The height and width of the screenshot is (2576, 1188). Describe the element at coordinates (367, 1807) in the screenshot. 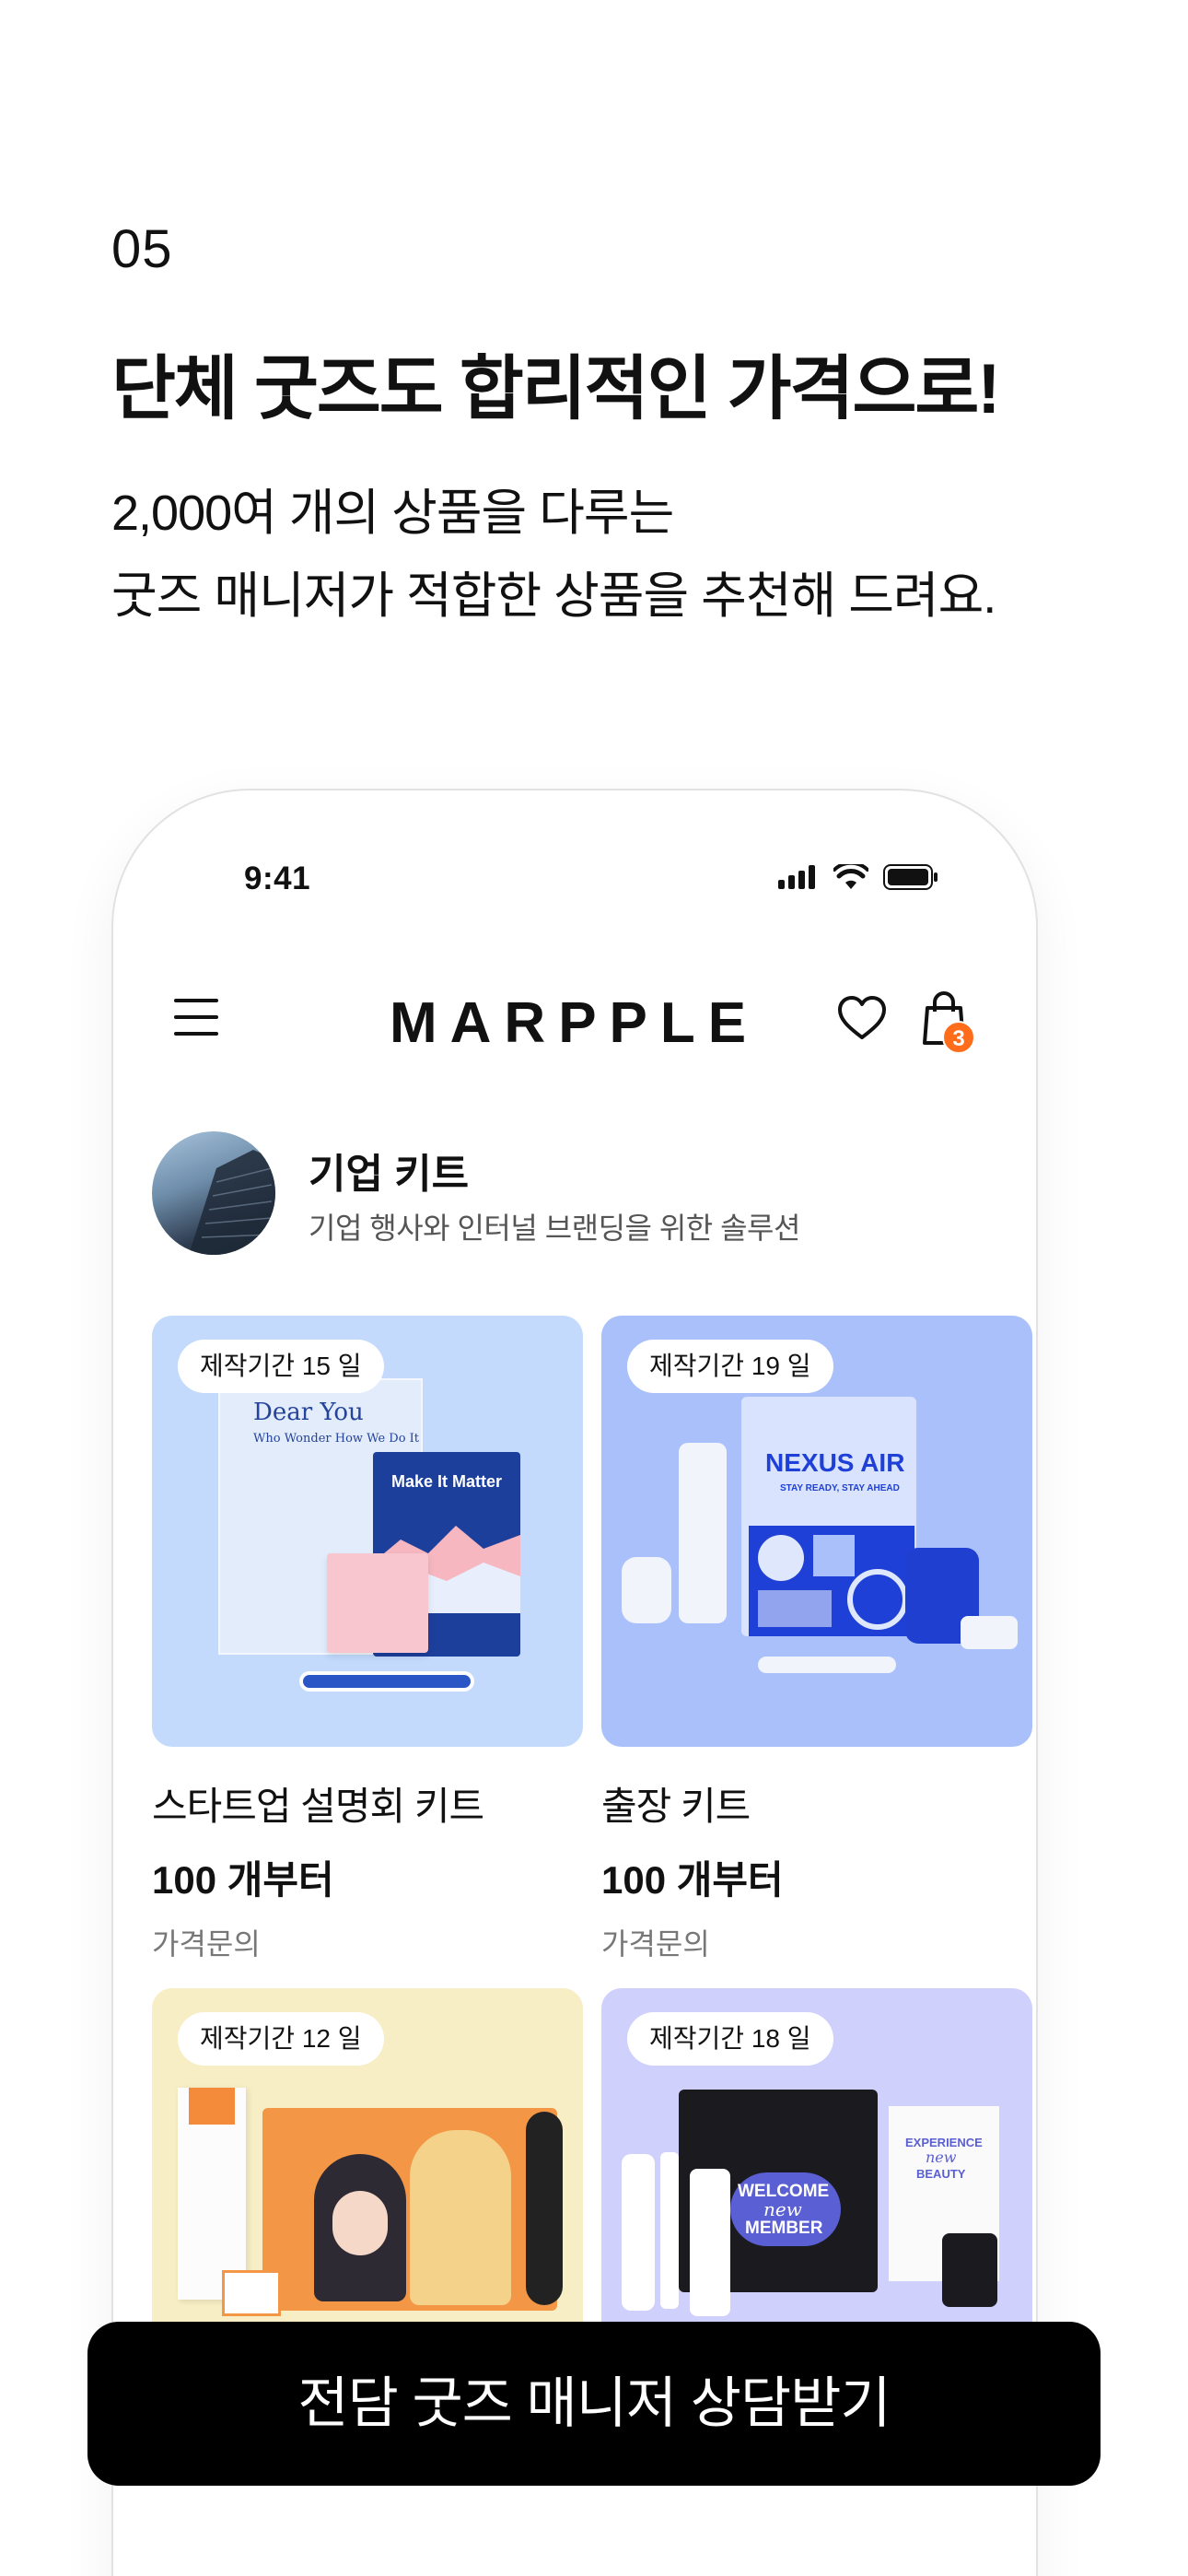

I see `product-name: 스타트업 설명회 키트` at that location.